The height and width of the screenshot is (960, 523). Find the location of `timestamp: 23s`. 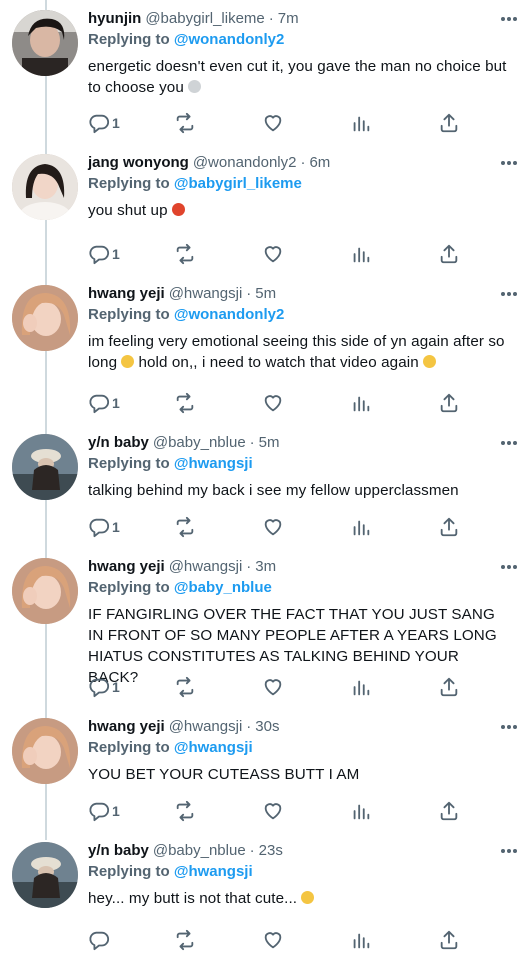

timestamp: 23s is located at coordinates (271, 851).